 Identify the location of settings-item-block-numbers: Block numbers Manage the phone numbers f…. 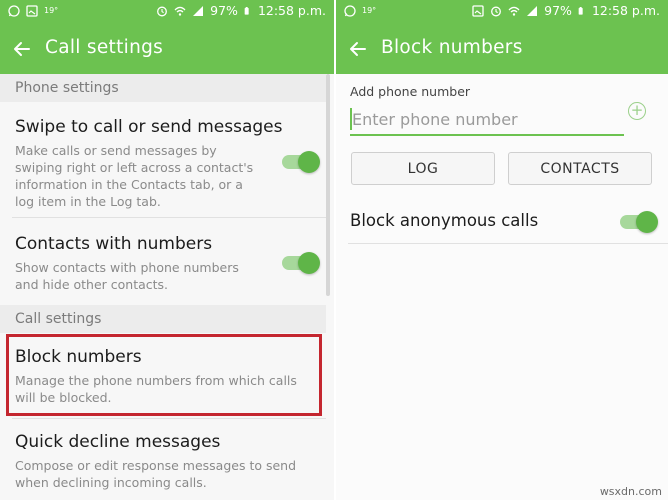
(163, 376).